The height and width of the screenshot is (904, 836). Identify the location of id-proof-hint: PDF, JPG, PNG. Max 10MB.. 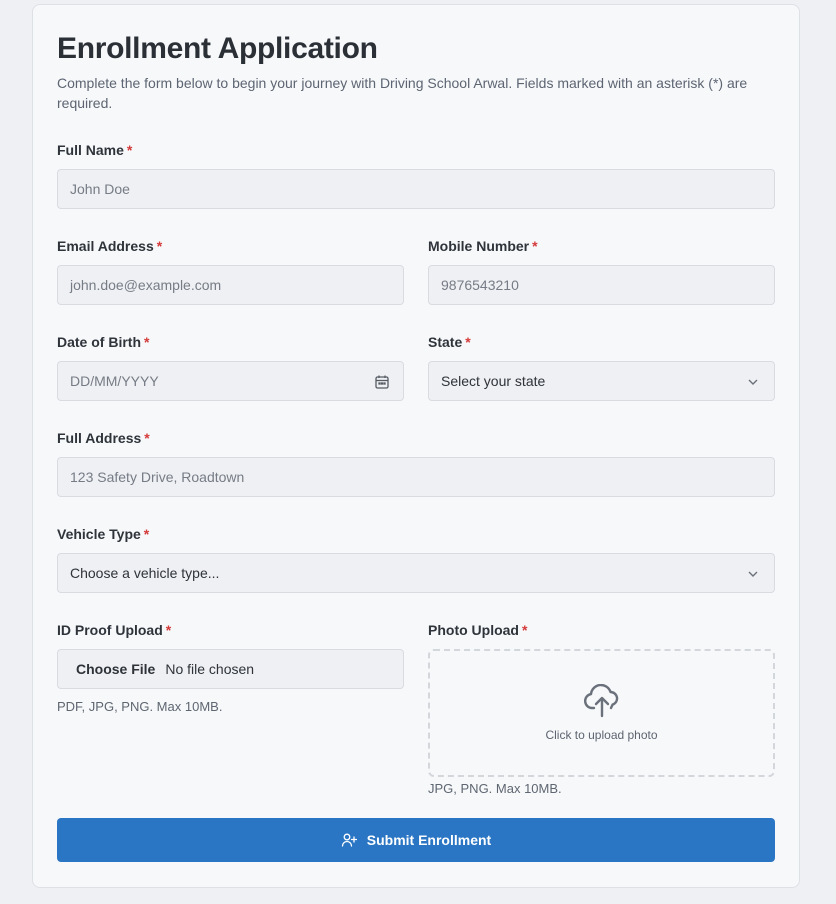
(140, 706).